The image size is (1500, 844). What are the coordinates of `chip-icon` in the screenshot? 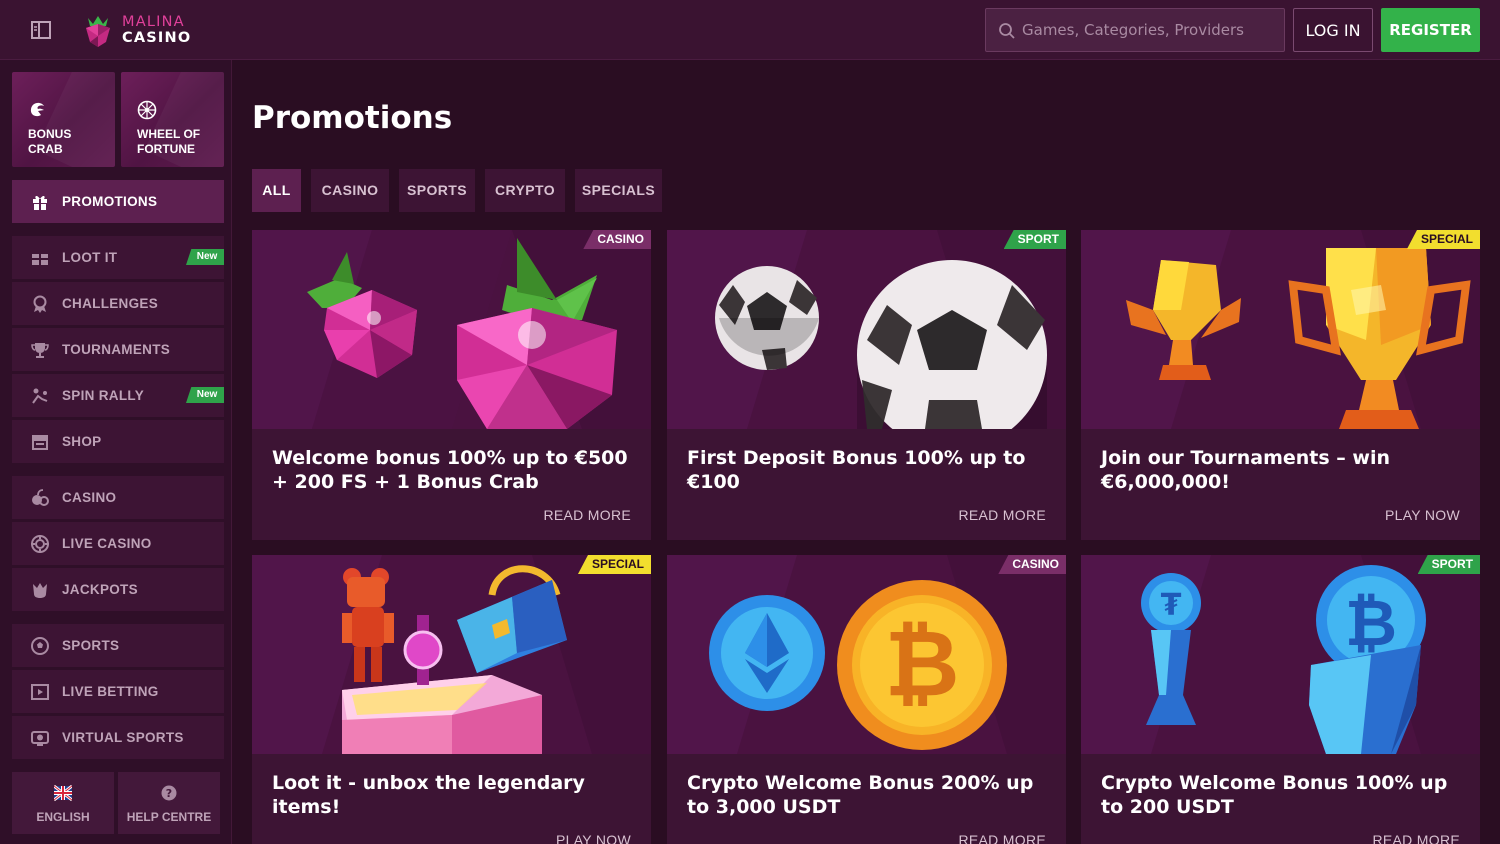 It's located at (40, 544).